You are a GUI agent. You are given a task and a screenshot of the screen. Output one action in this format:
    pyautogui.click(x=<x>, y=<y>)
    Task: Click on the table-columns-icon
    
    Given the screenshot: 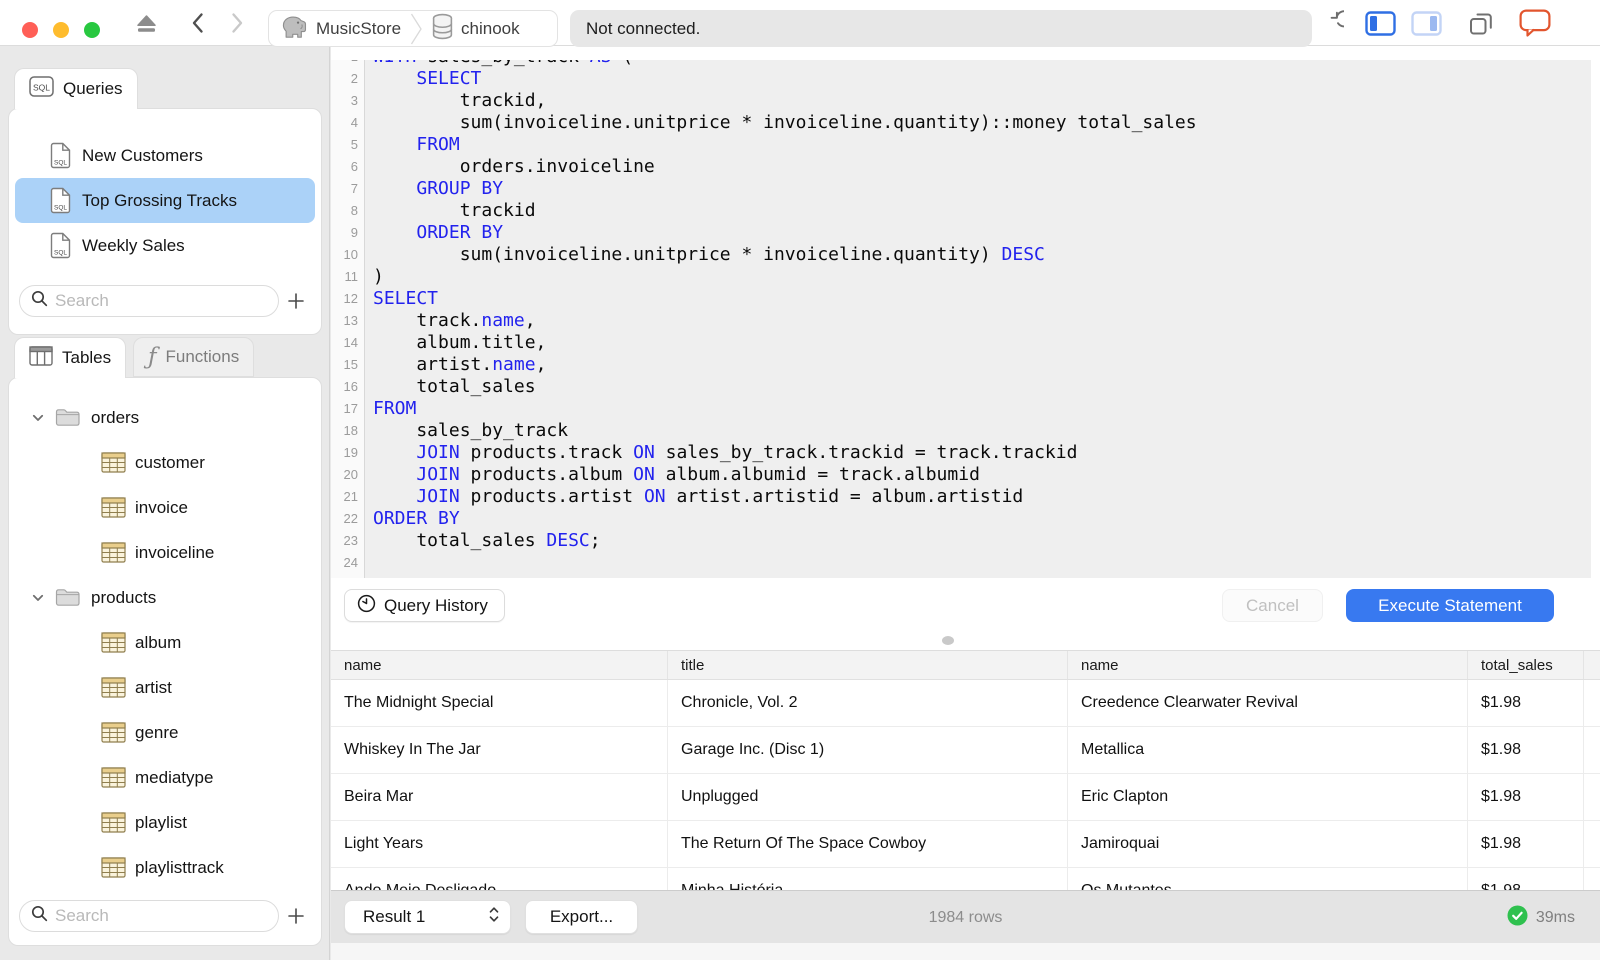 What is the action you would take?
    pyautogui.click(x=41, y=358)
    